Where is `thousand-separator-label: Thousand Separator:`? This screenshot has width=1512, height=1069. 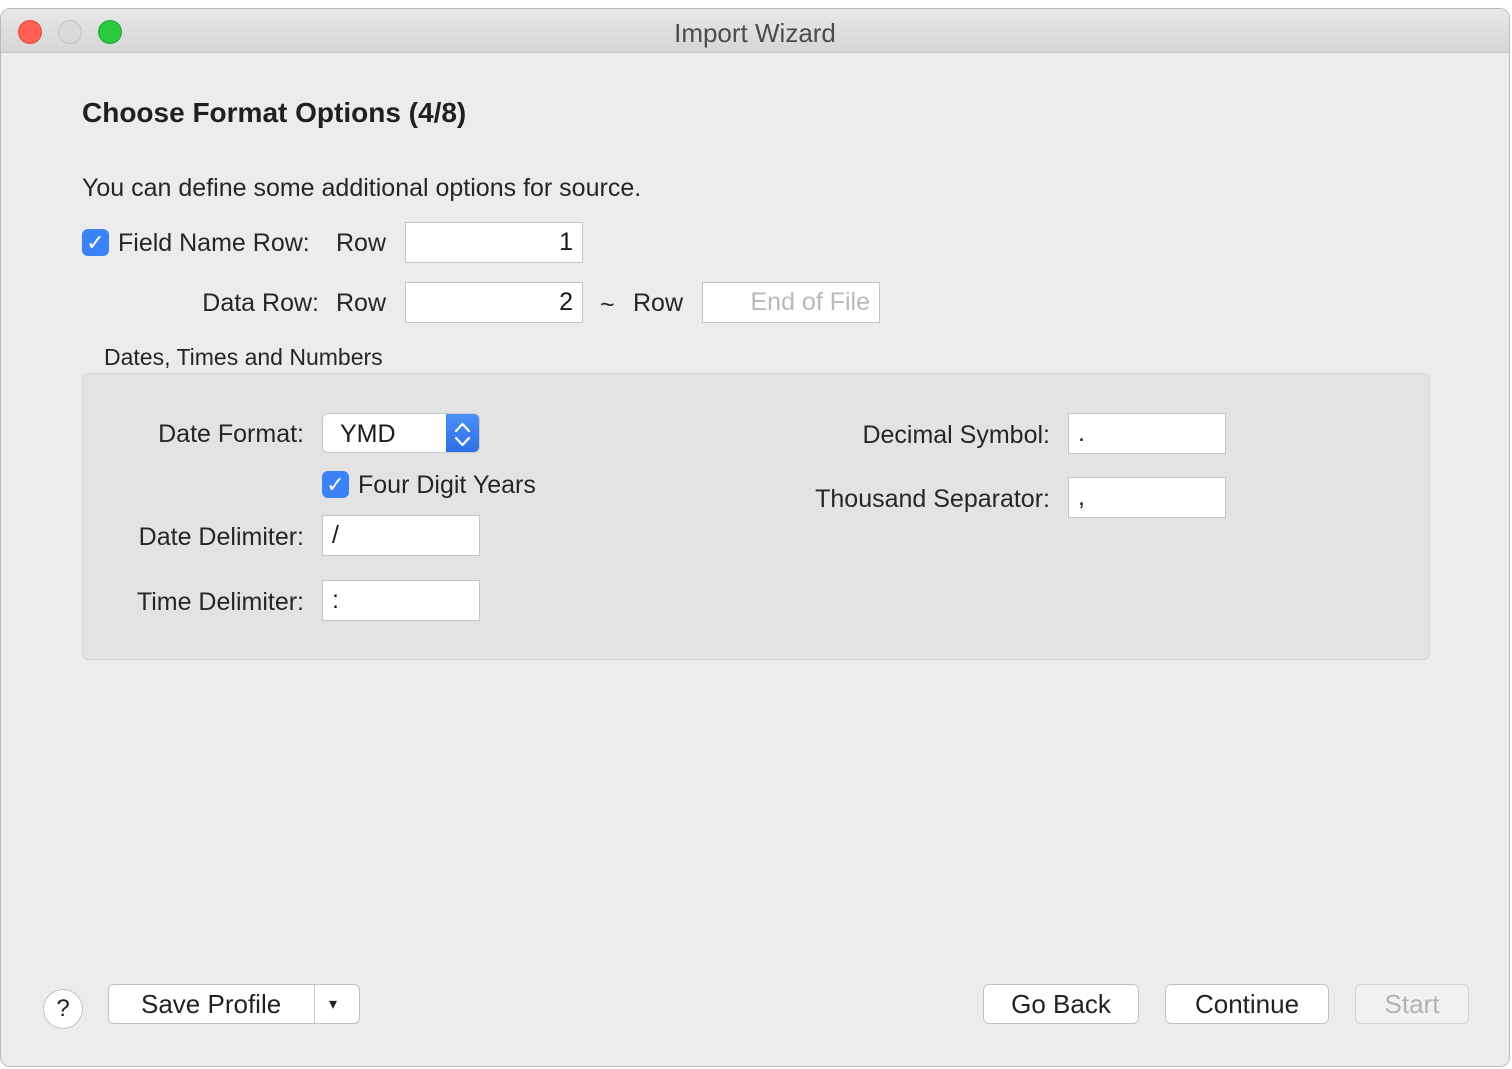 thousand-separator-label: Thousand Separator: is located at coordinates (932, 499).